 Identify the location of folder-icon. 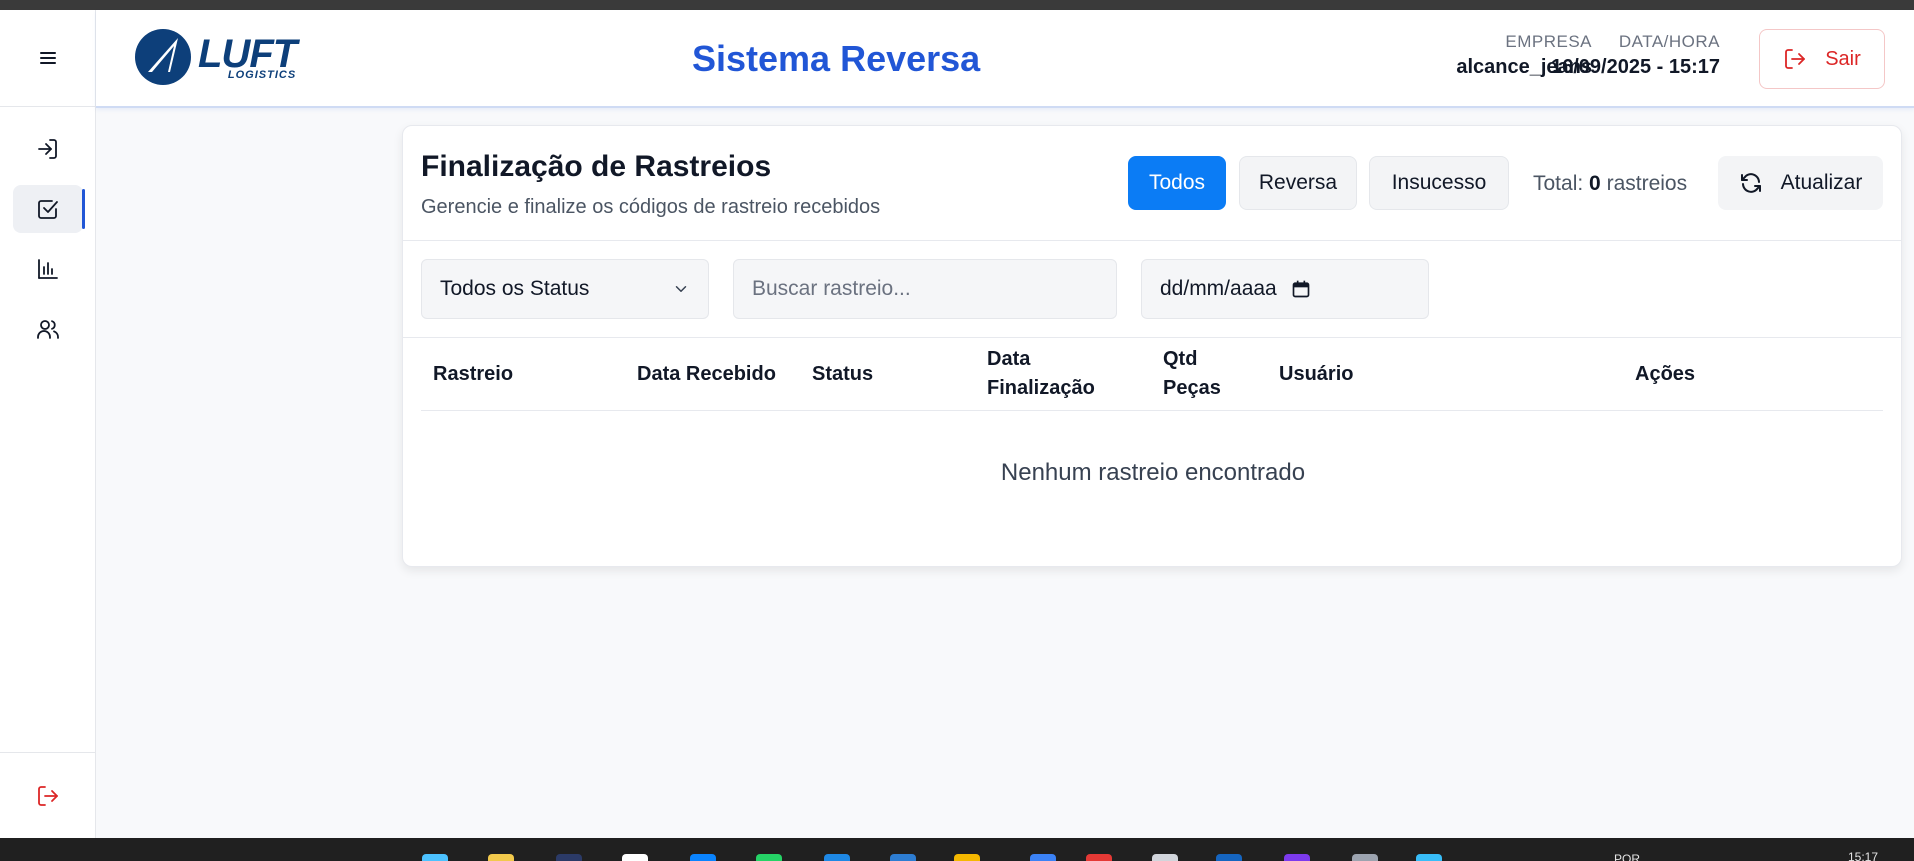
(967, 857).